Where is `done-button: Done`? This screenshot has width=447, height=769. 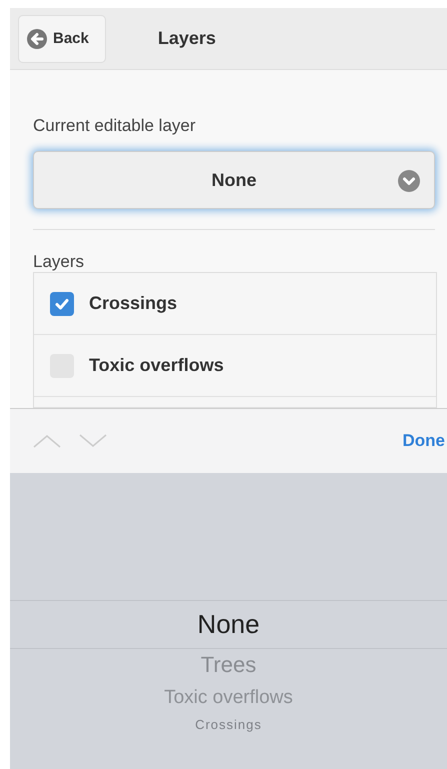
done-button: Done is located at coordinates (424, 441).